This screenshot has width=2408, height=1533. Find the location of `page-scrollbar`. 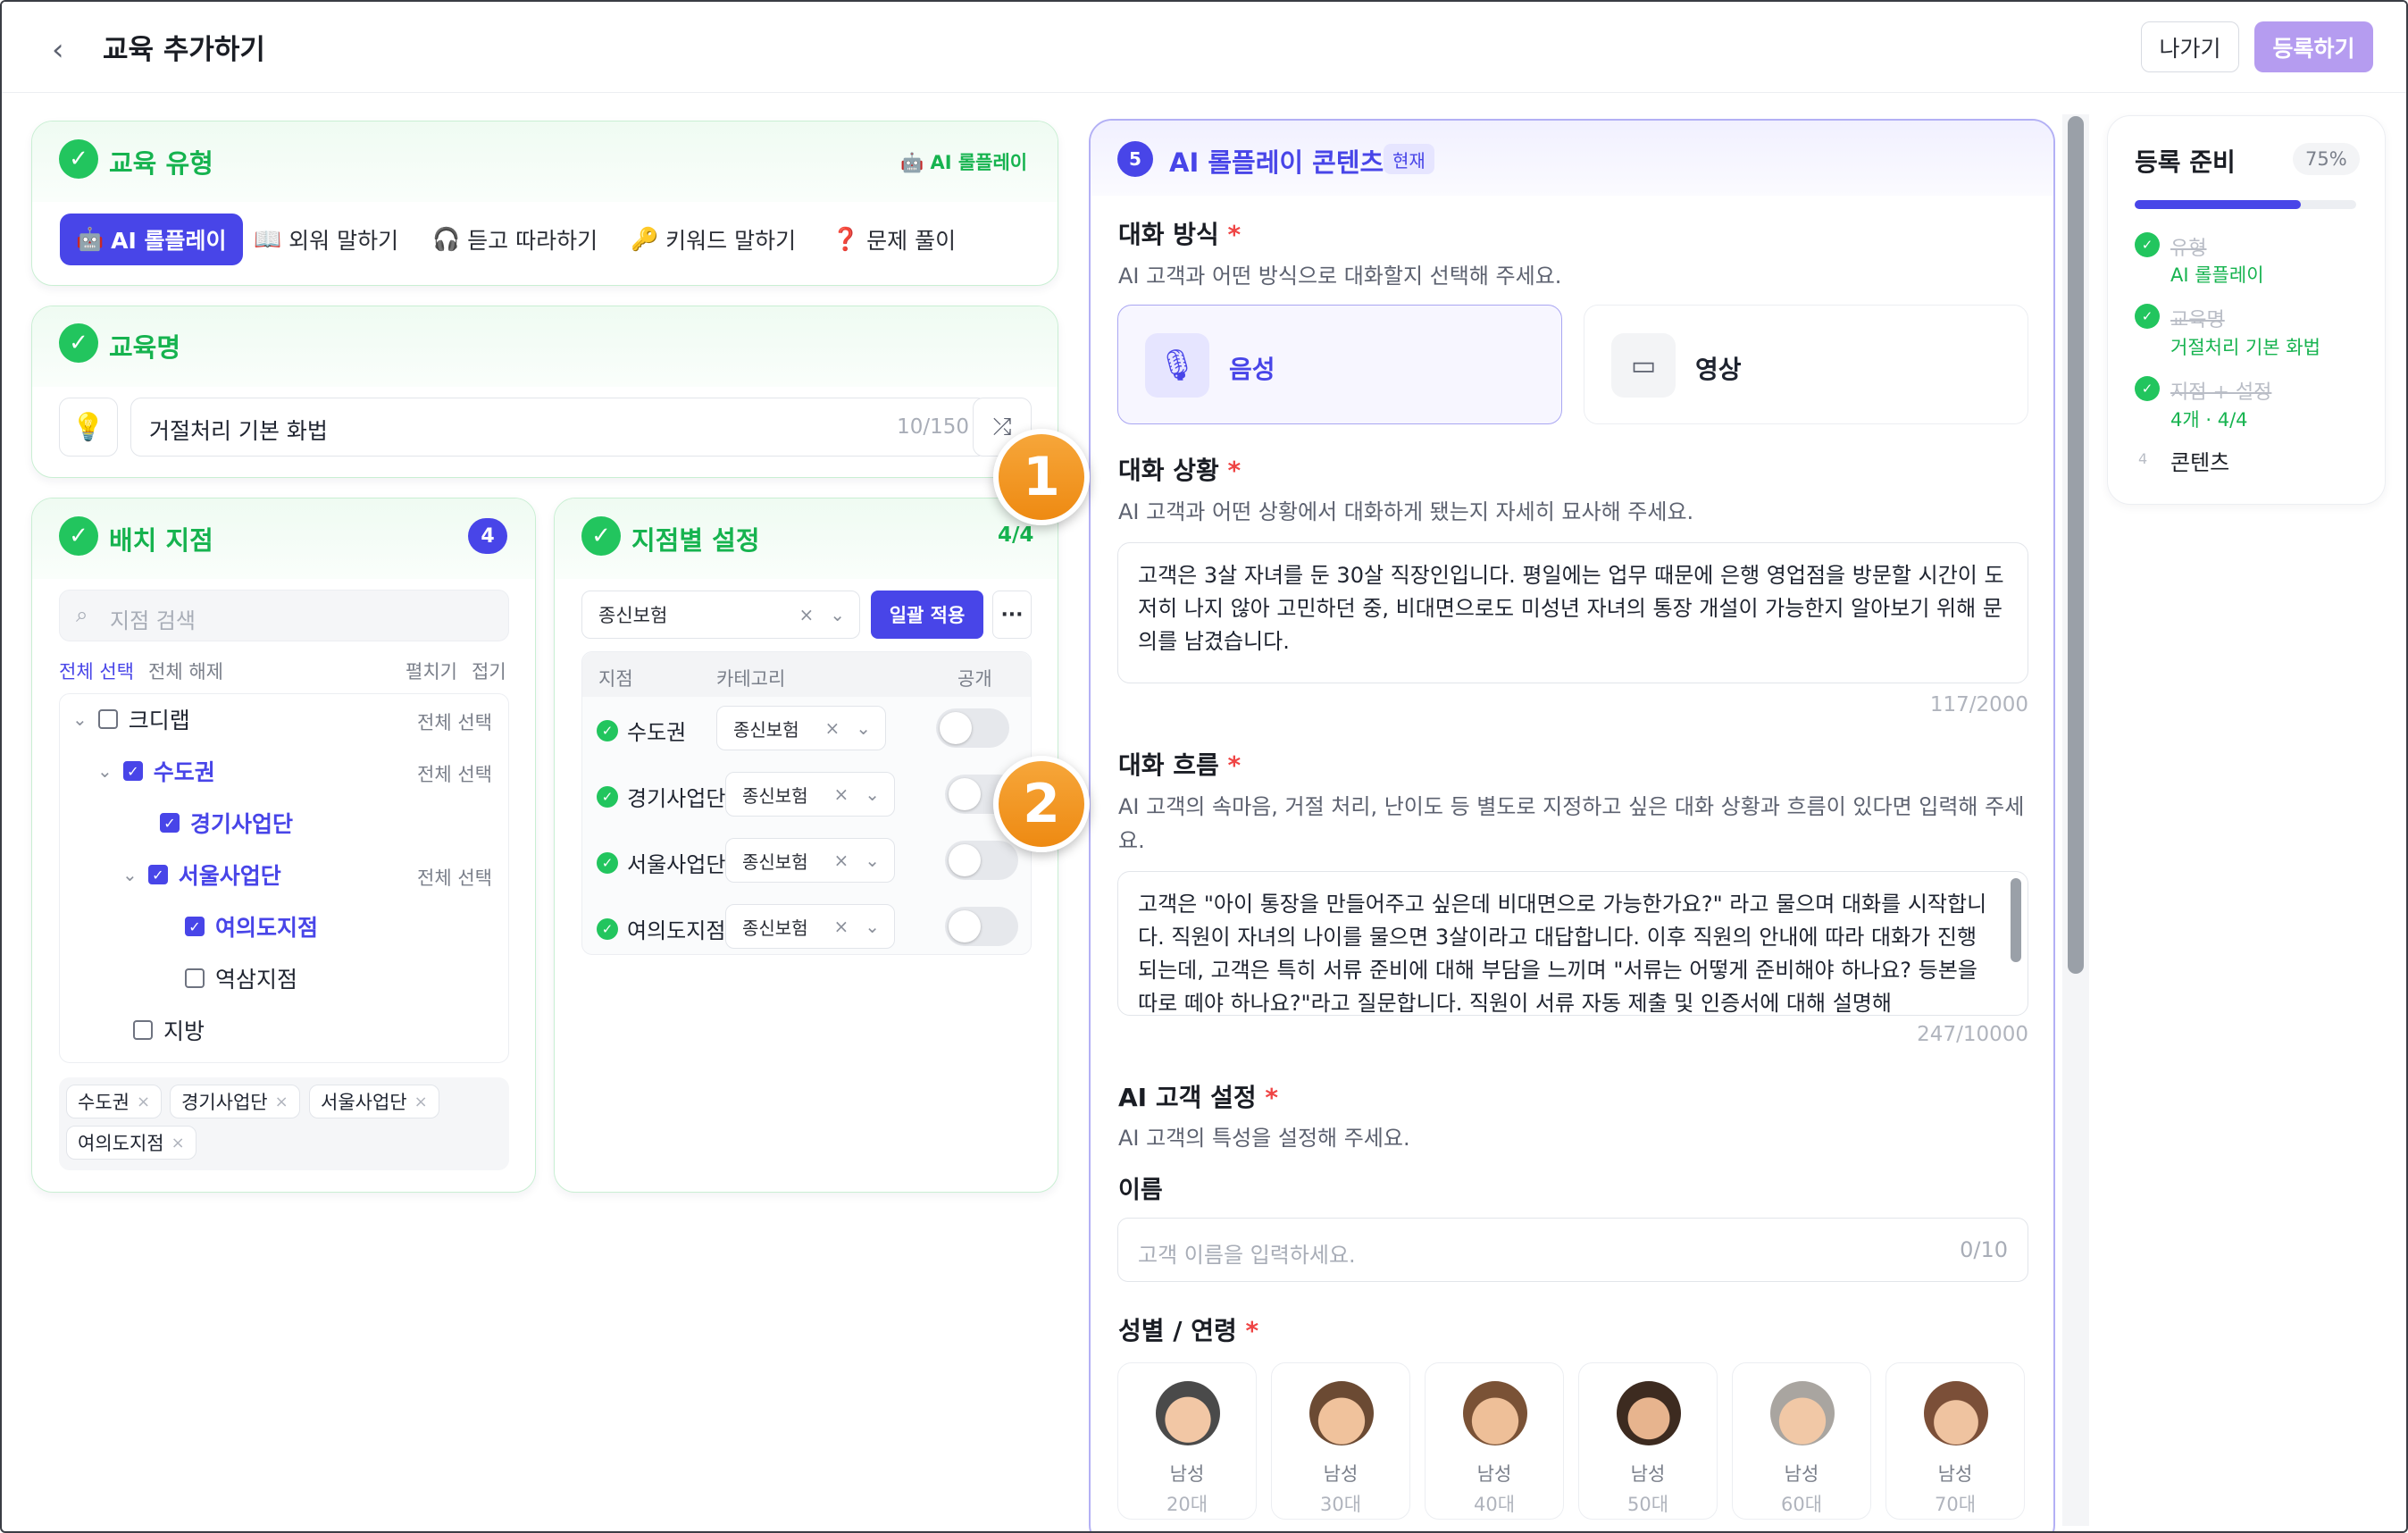

page-scrollbar is located at coordinates (2076, 545).